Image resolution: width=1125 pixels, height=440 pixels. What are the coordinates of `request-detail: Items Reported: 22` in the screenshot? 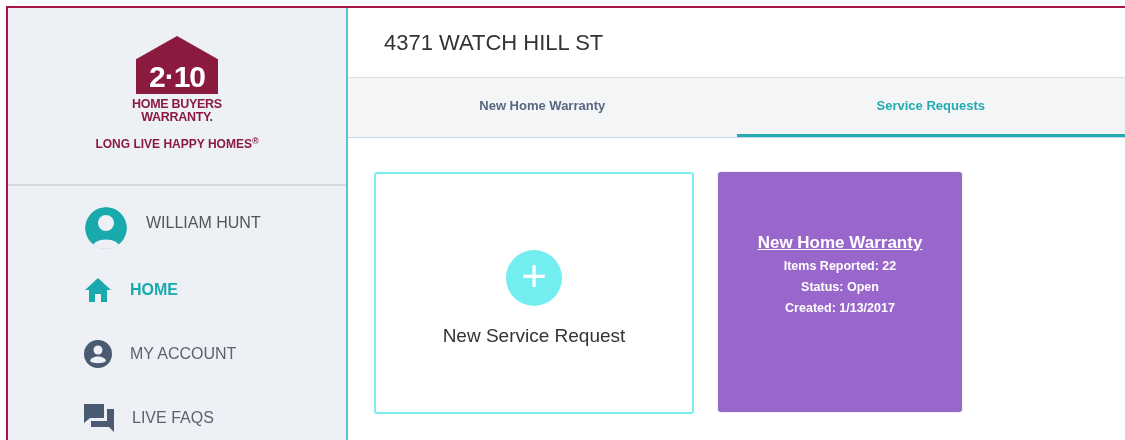 It's located at (840, 266).